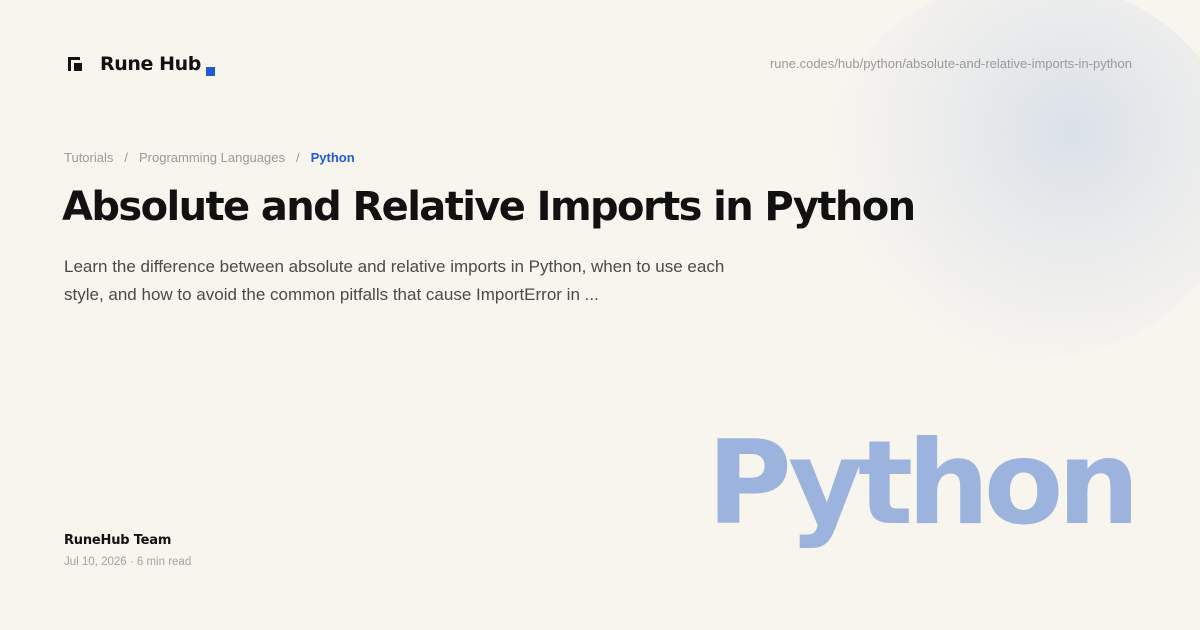 This screenshot has width=1200, height=630. Describe the element at coordinates (151, 64) in the screenshot. I see `brand-name: Rune Hub` at that location.